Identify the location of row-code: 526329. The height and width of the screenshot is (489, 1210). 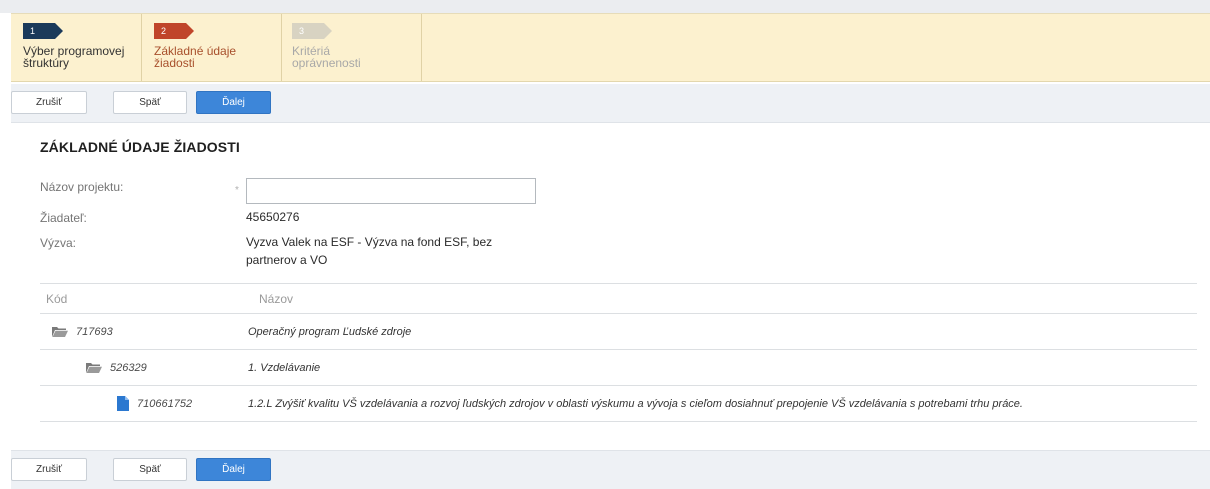
(128, 367).